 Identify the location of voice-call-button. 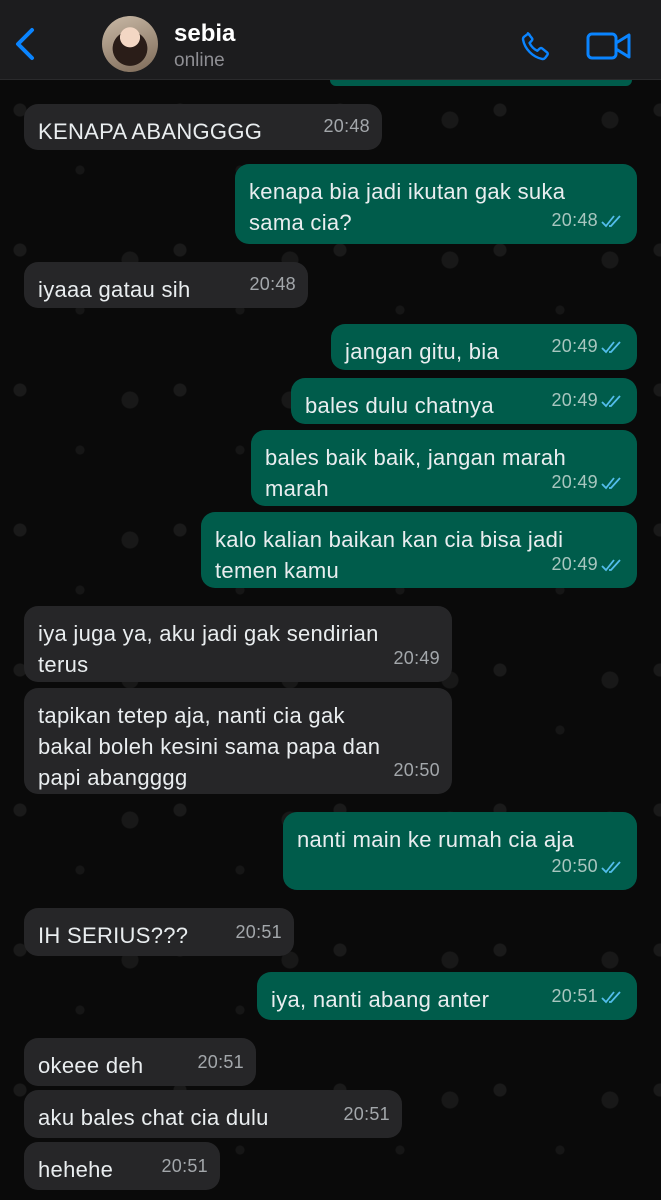
(536, 46).